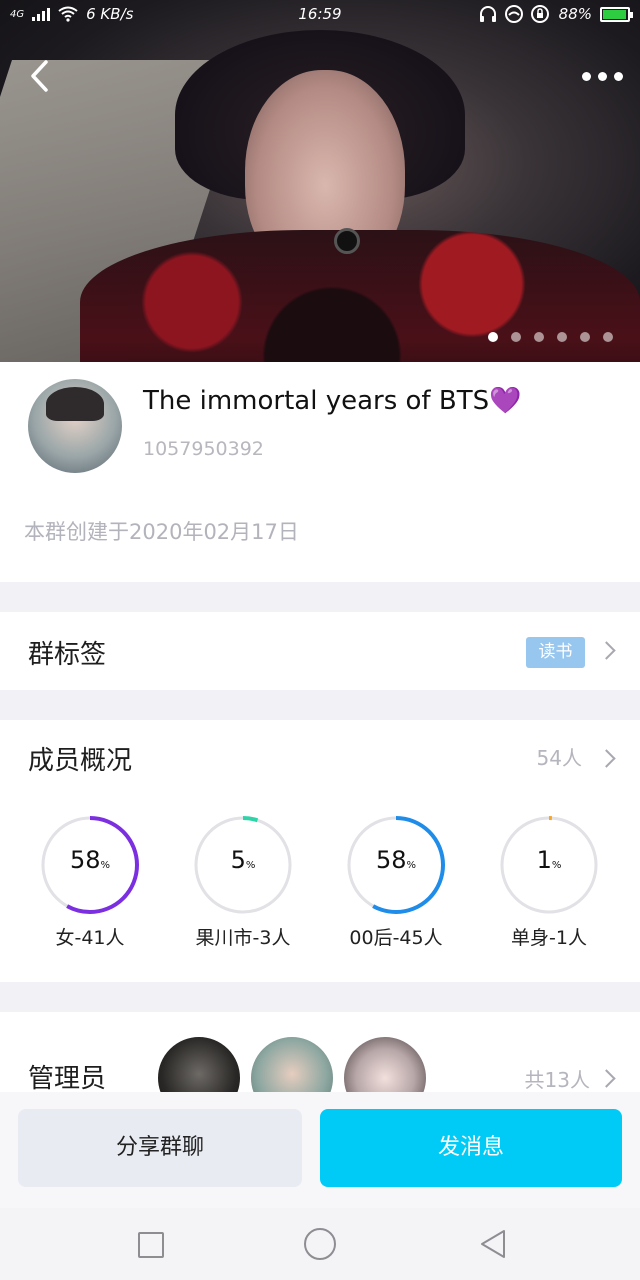  Describe the element at coordinates (80, 761) in the screenshot. I see `member-overview-title: 成员概况` at that location.